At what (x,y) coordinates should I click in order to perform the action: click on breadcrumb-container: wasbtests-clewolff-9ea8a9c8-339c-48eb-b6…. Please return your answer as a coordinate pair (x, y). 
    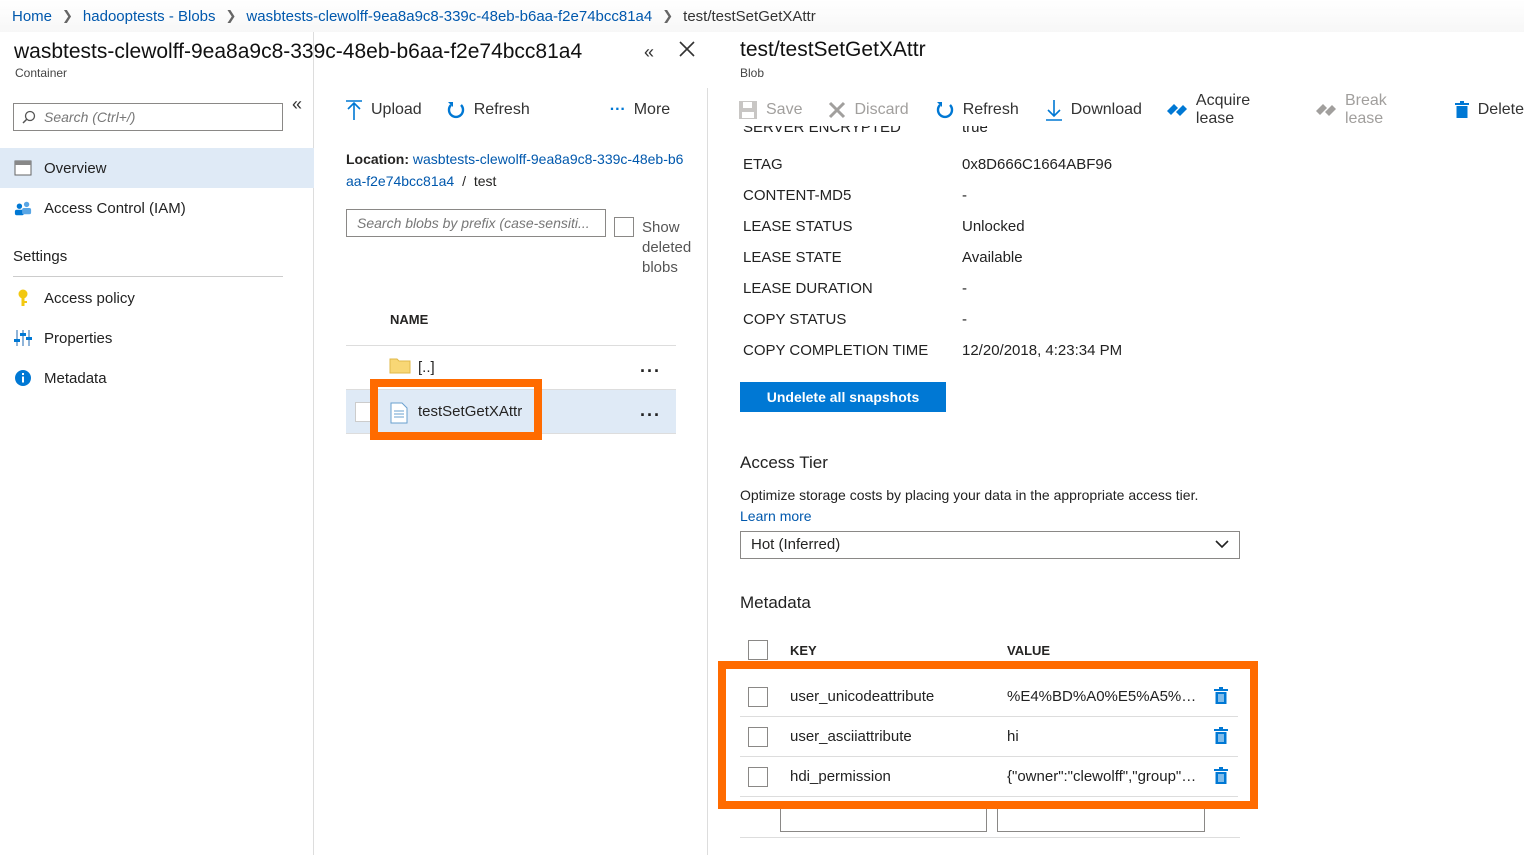
    Looking at the image, I should click on (449, 16).